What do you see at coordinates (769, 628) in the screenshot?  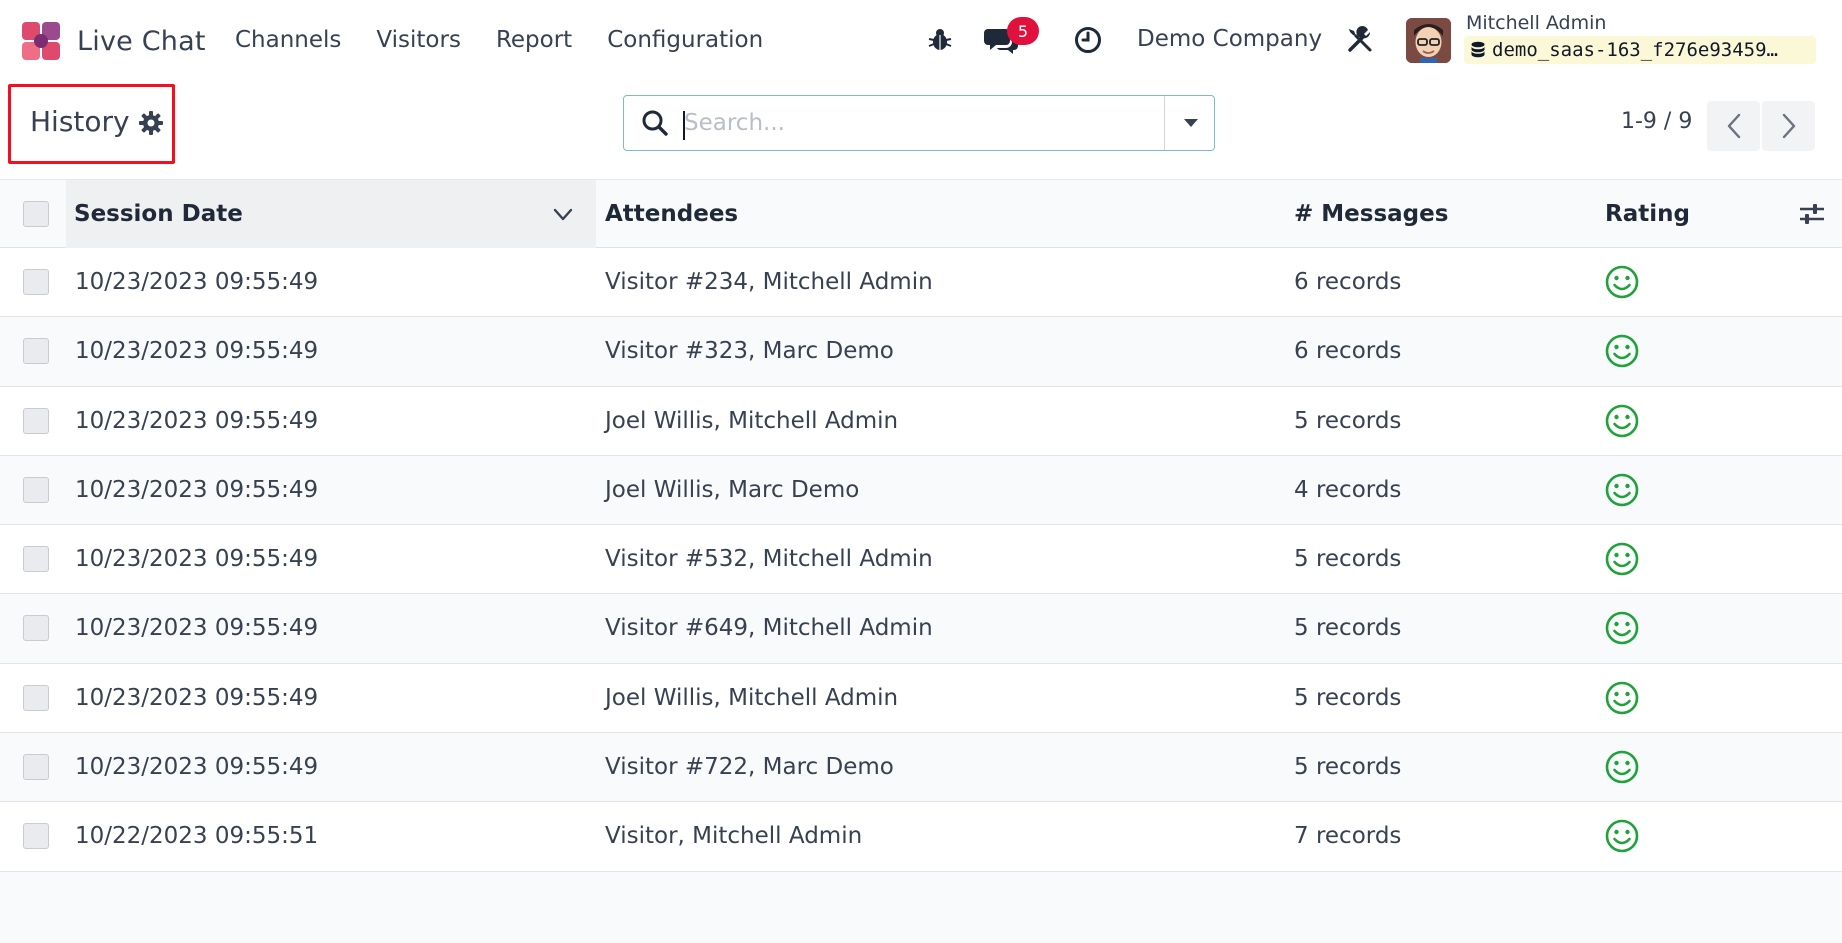 I see `cell-attendees: Visitor #649, Mitchell Admin` at bounding box center [769, 628].